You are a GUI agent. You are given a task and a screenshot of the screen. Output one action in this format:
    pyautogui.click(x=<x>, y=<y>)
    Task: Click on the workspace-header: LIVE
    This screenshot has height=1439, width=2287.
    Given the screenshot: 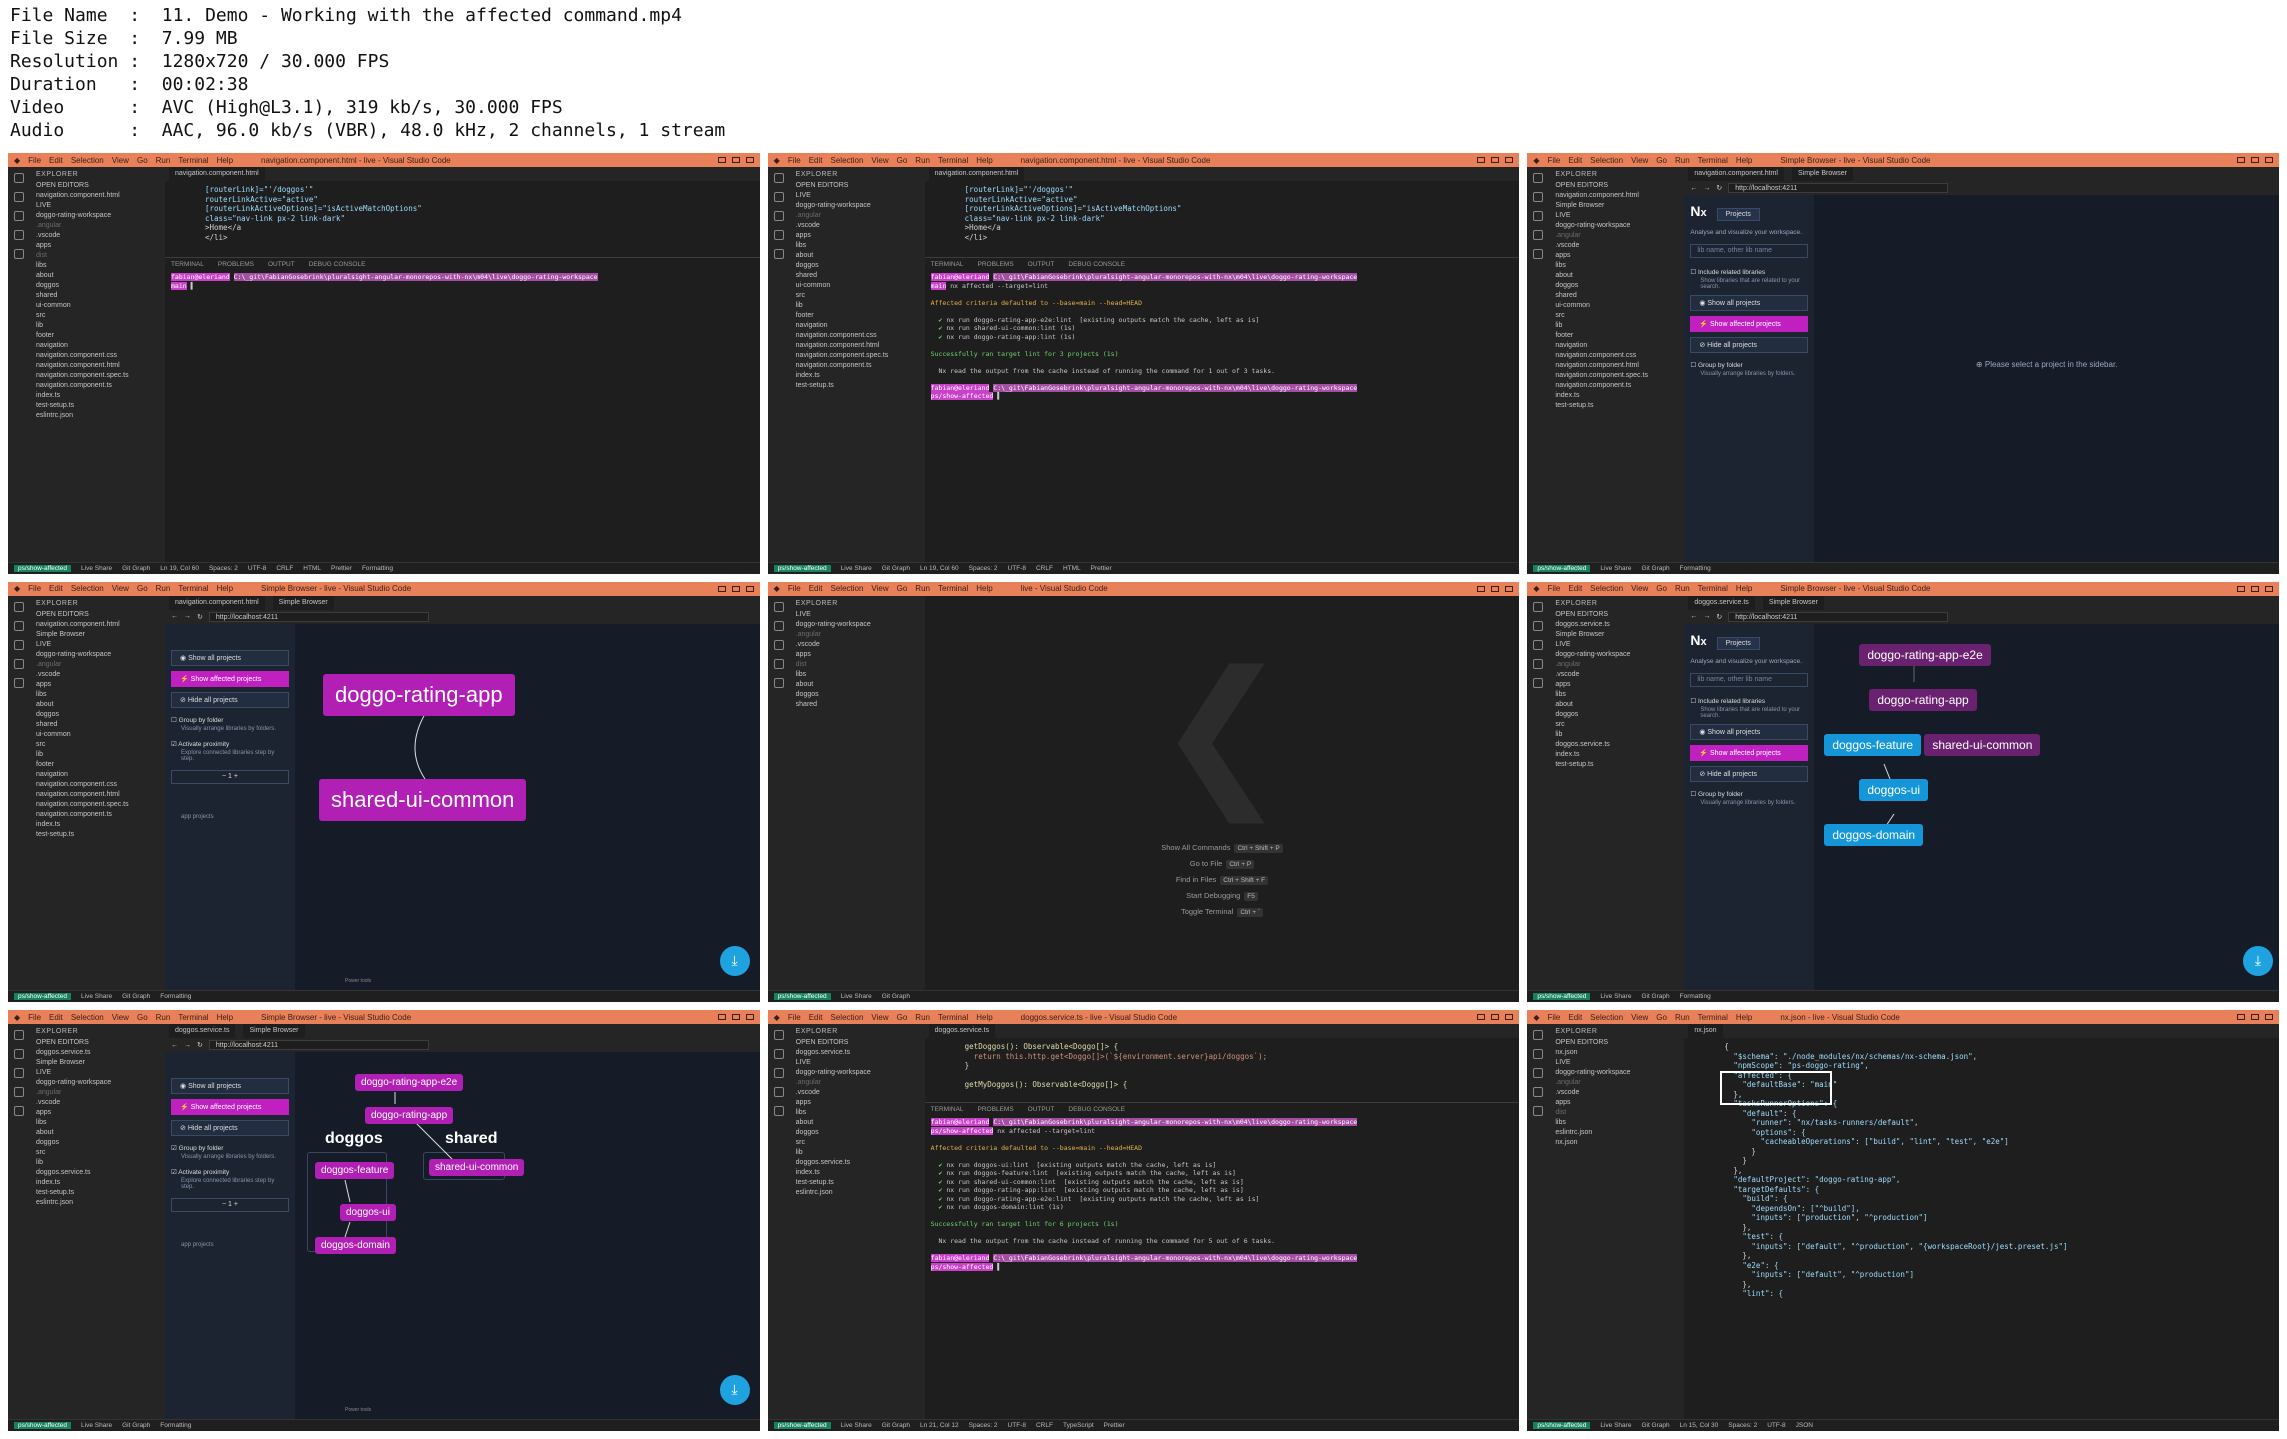 What is the action you would take?
    pyautogui.click(x=1616, y=1063)
    